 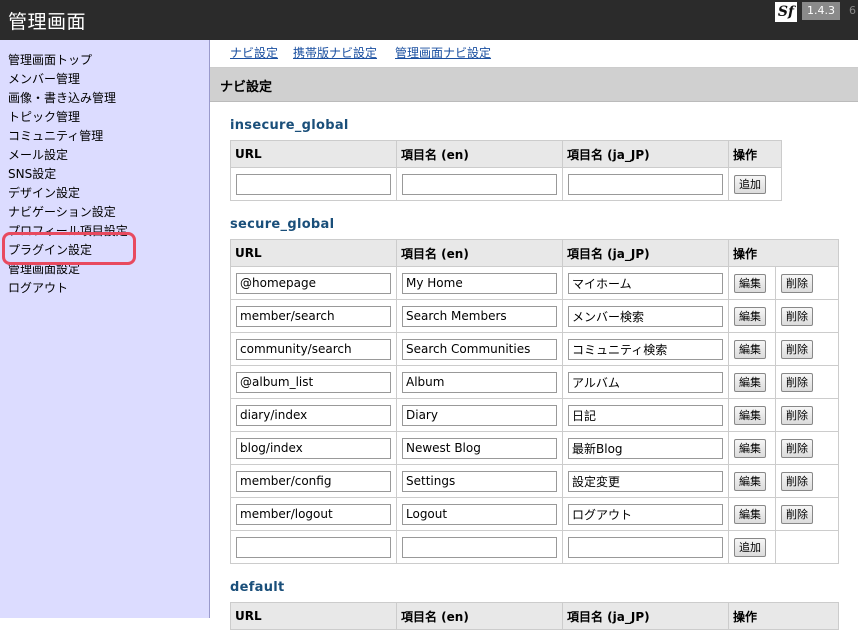 I want to click on sidebar-item-topic-management: トピック管理, so click(x=68, y=117).